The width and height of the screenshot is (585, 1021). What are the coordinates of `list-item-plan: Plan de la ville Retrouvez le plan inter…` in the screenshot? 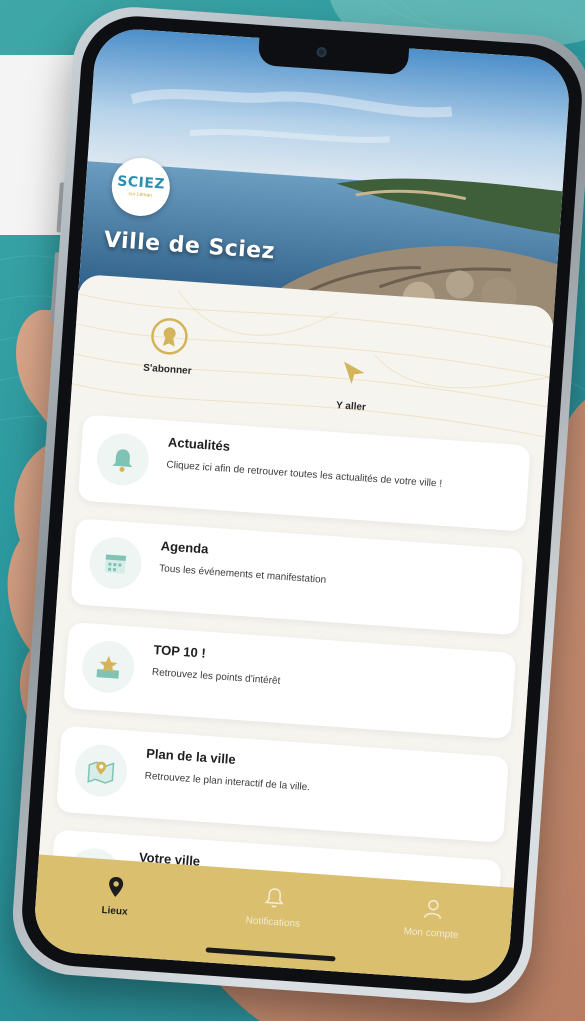 It's located at (282, 784).